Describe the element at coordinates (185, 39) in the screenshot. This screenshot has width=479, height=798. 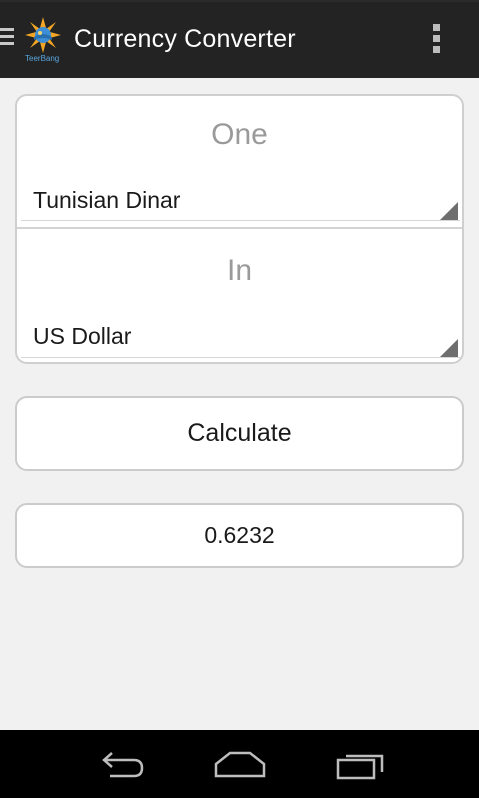
I see `app-title: Currency Converter` at that location.